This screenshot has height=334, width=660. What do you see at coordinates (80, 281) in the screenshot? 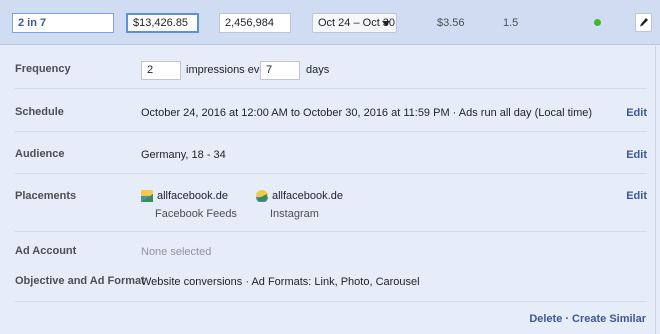
I see `objective-label: Objective and Ad Format` at bounding box center [80, 281].